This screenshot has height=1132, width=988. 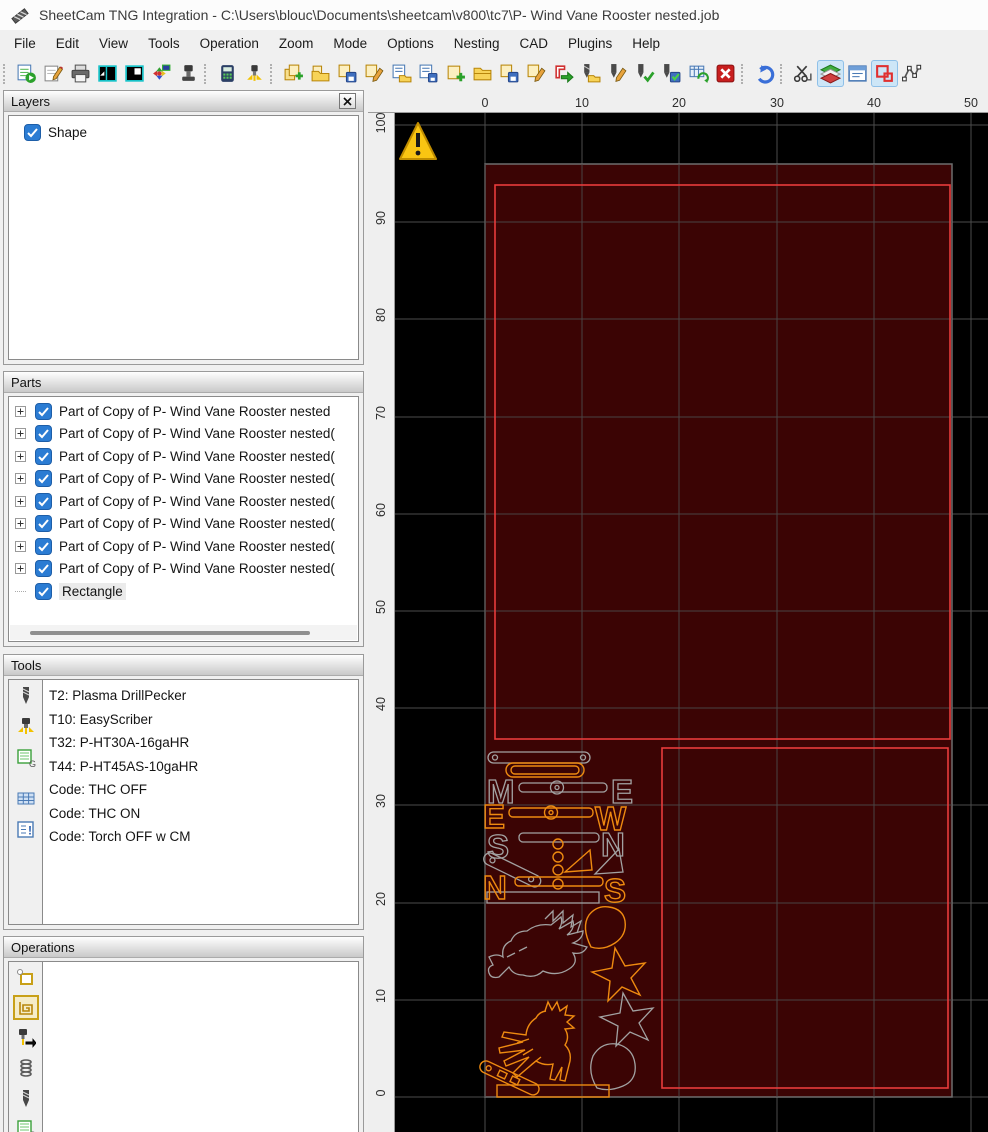 What do you see at coordinates (26, 1125) in the screenshot?
I see `gcode-op-button: G` at bounding box center [26, 1125].